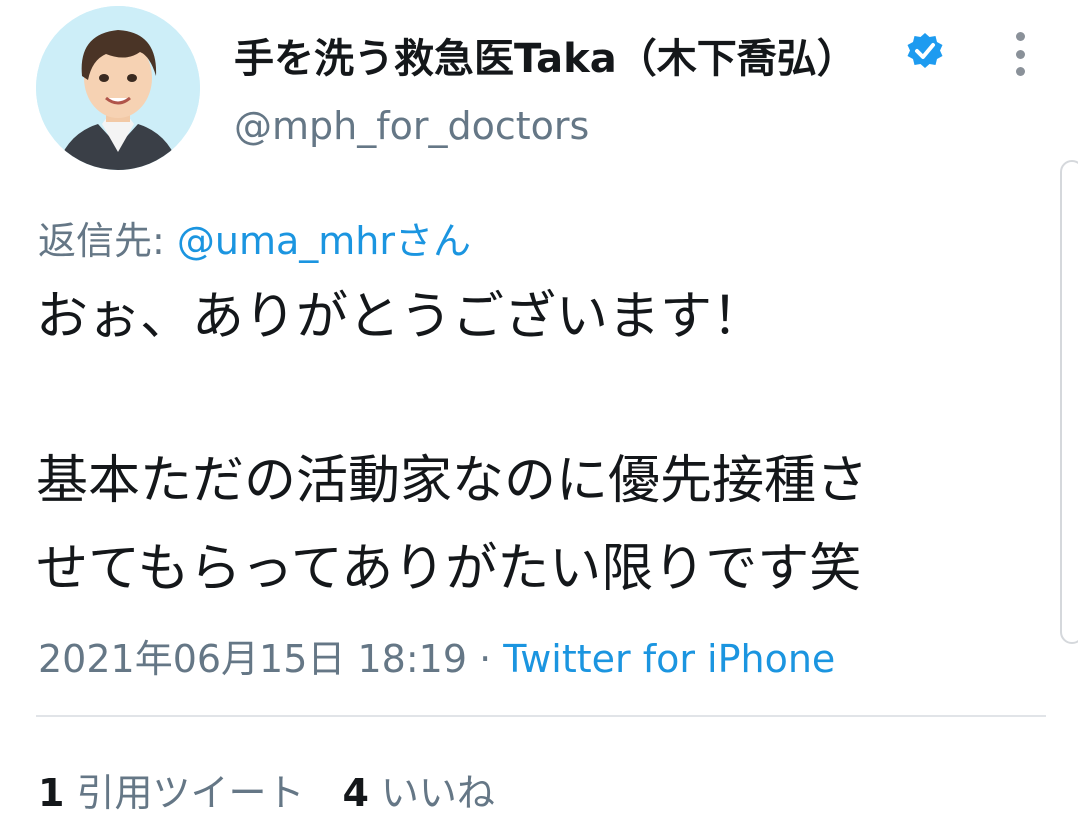  What do you see at coordinates (669, 659) in the screenshot?
I see `tweet-source-link: Twitter for iPhone` at bounding box center [669, 659].